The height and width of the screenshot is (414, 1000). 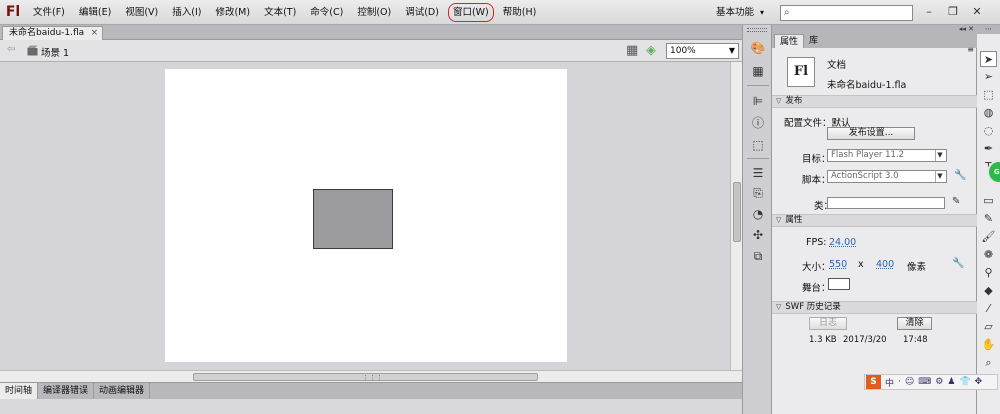 What do you see at coordinates (186, 12) in the screenshot?
I see `menu-insert: 插入(I)` at bounding box center [186, 12].